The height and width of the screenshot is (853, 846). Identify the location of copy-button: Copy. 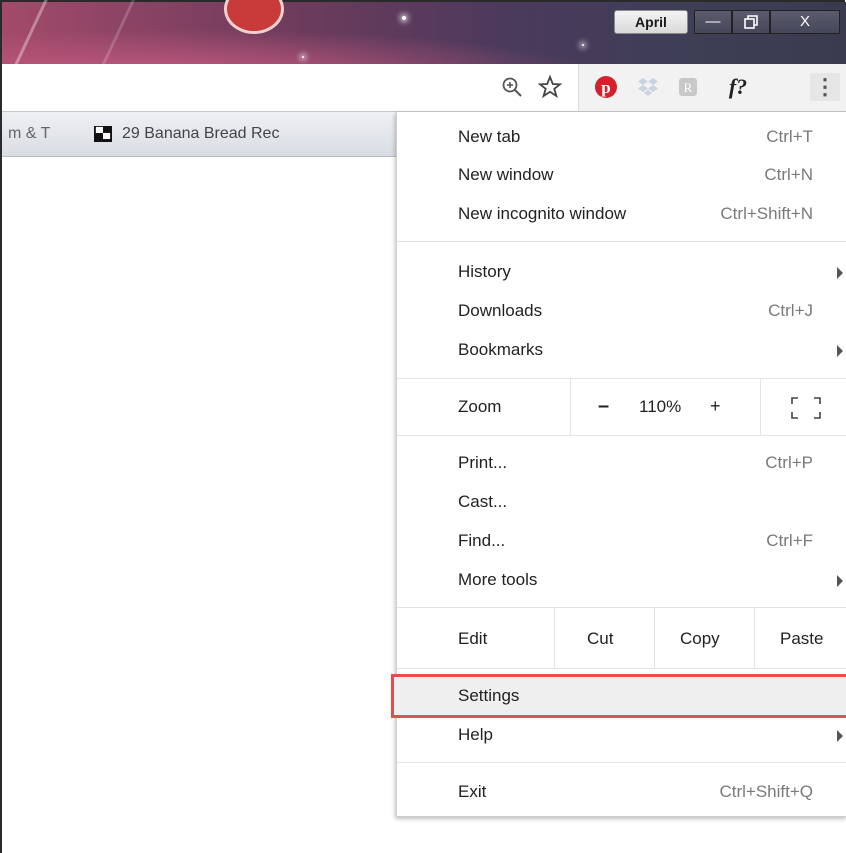
(700, 639).